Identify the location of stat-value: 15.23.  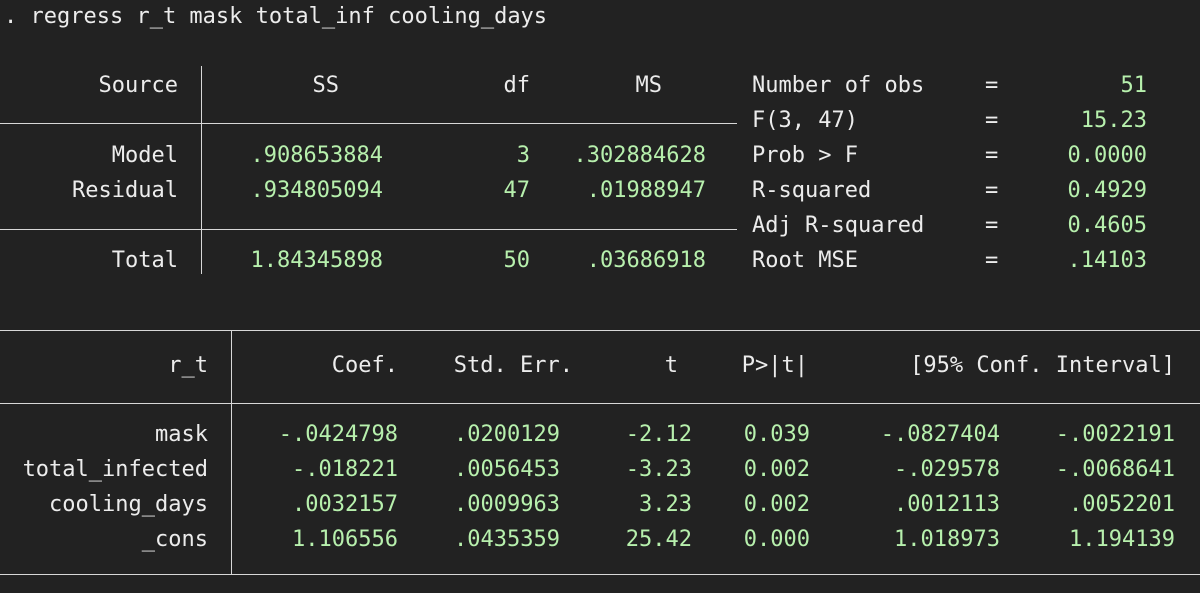
(1113, 120).